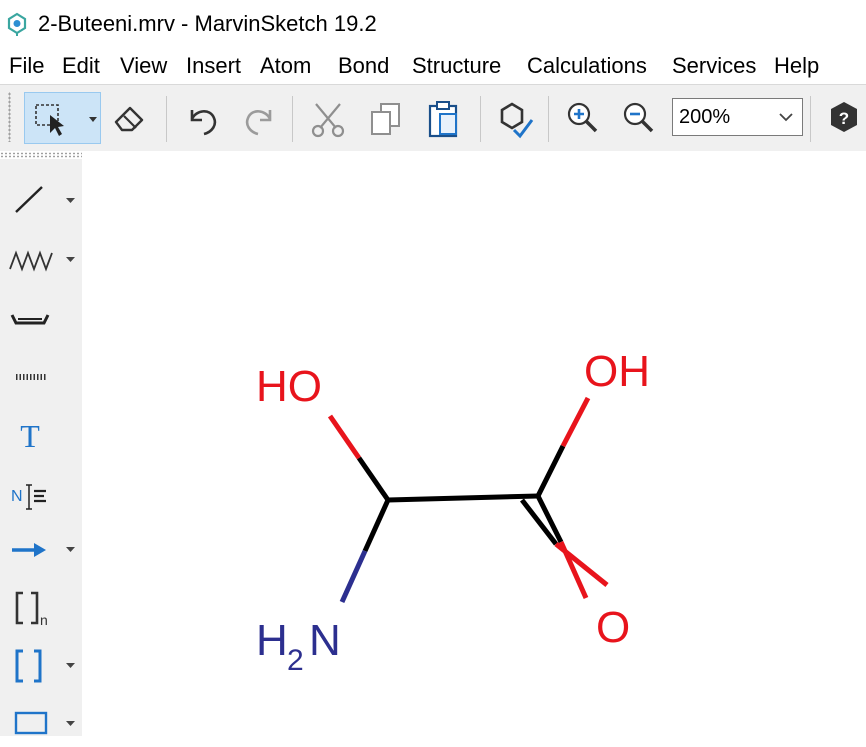 This screenshot has width=866, height=747. What do you see at coordinates (456, 66) in the screenshot?
I see `menu-structure: Structure` at bounding box center [456, 66].